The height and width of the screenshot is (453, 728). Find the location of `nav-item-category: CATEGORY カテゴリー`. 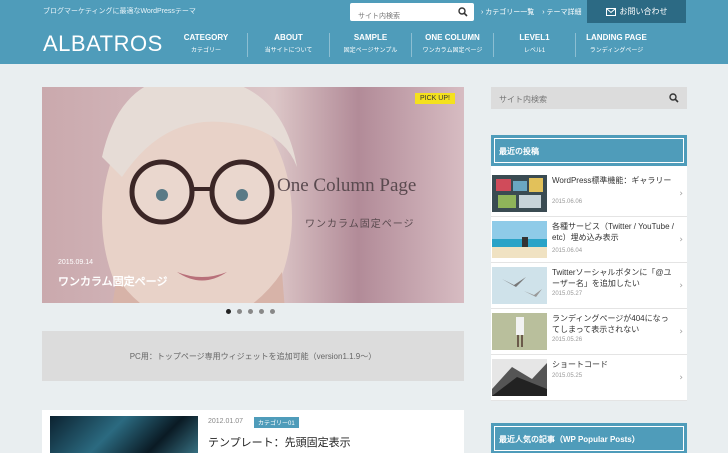

nav-item-category: CATEGORY カテゴリー is located at coordinates (206, 45).